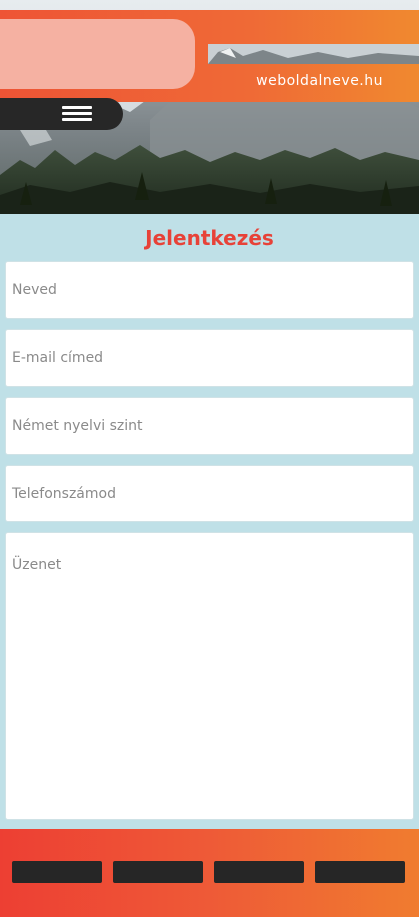  What do you see at coordinates (209, 358) in the screenshot?
I see `email-field: E-mail címed` at bounding box center [209, 358].